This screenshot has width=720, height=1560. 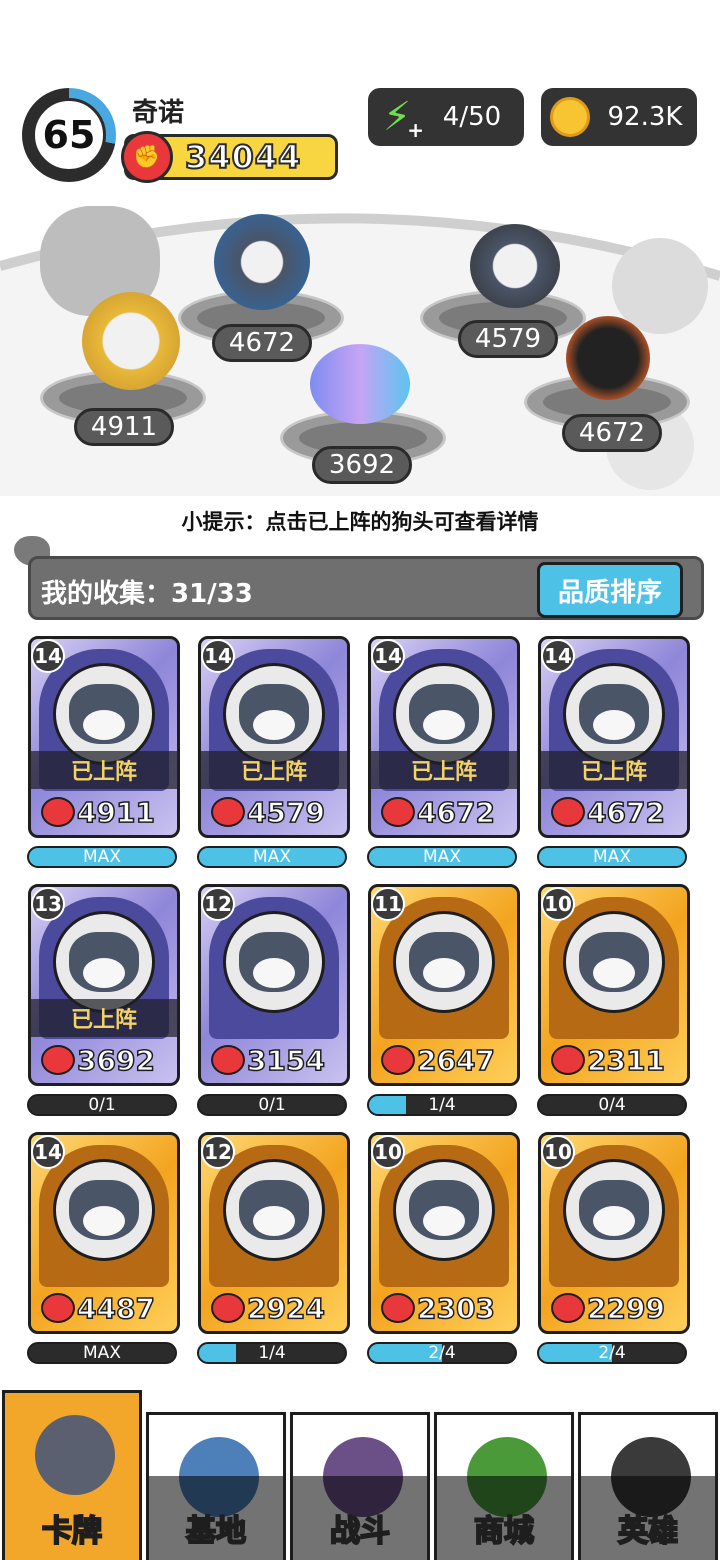 I want to click on card-power-value: 2311, so click(x=625, y=1060).